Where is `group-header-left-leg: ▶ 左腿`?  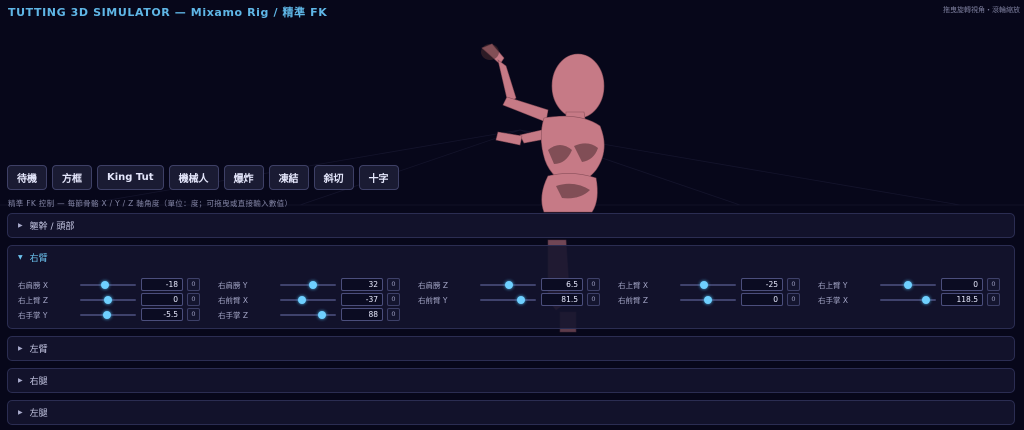
group-header-left-leg: ▶ 左腿 is located at coordinates (511, 412).